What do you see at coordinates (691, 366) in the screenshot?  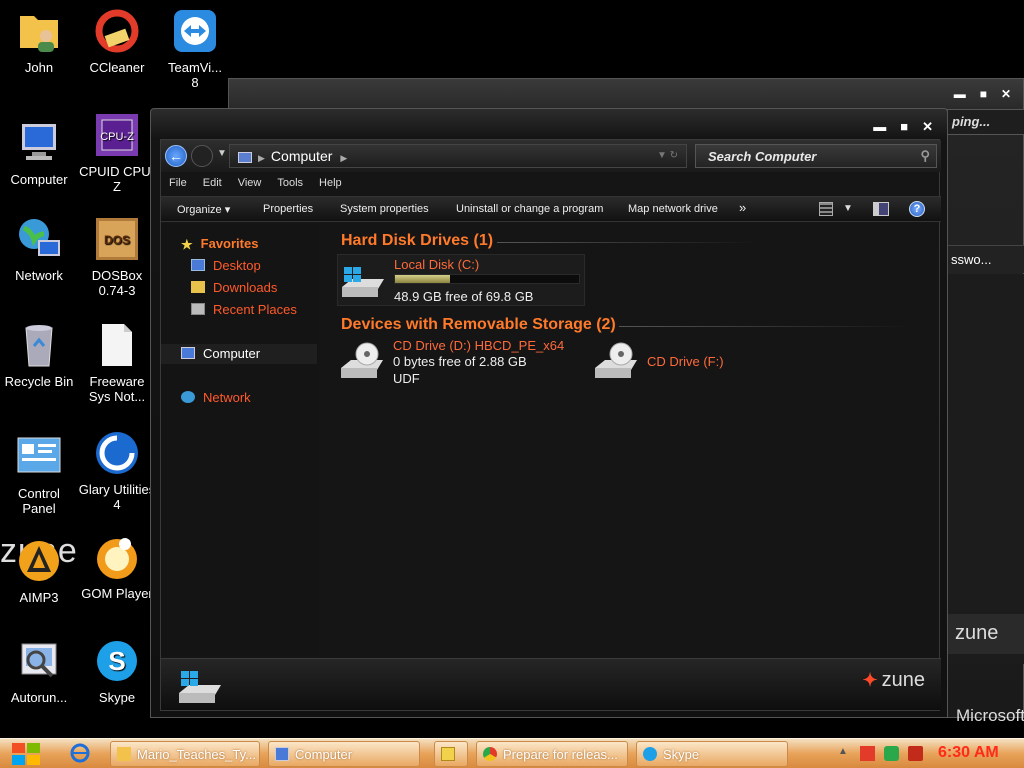 I see `drive-cd-f: CD Drive (F:)` at bounding box center [691, 366].